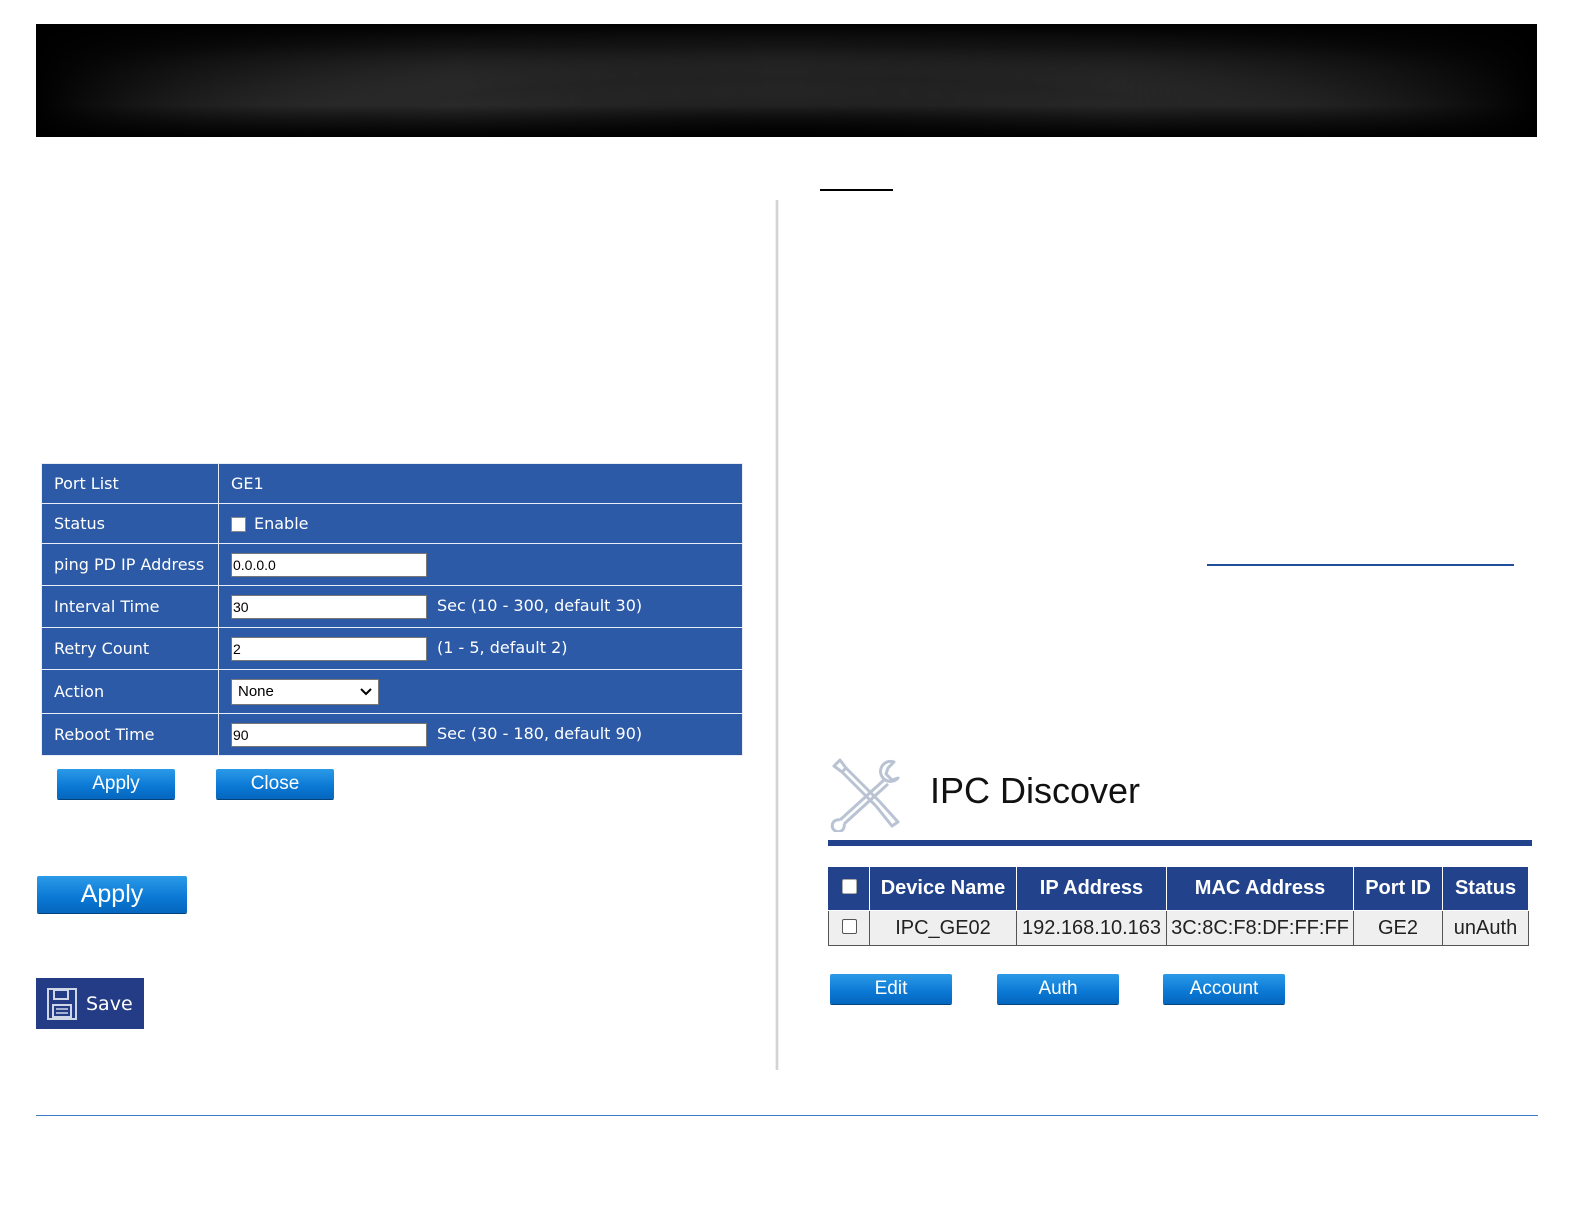 This screenshot has width=1584, height=1224. Describe the element at coordinates (1398, 888) in the screenshot. I see `col-port-id: Port ID` at that location.